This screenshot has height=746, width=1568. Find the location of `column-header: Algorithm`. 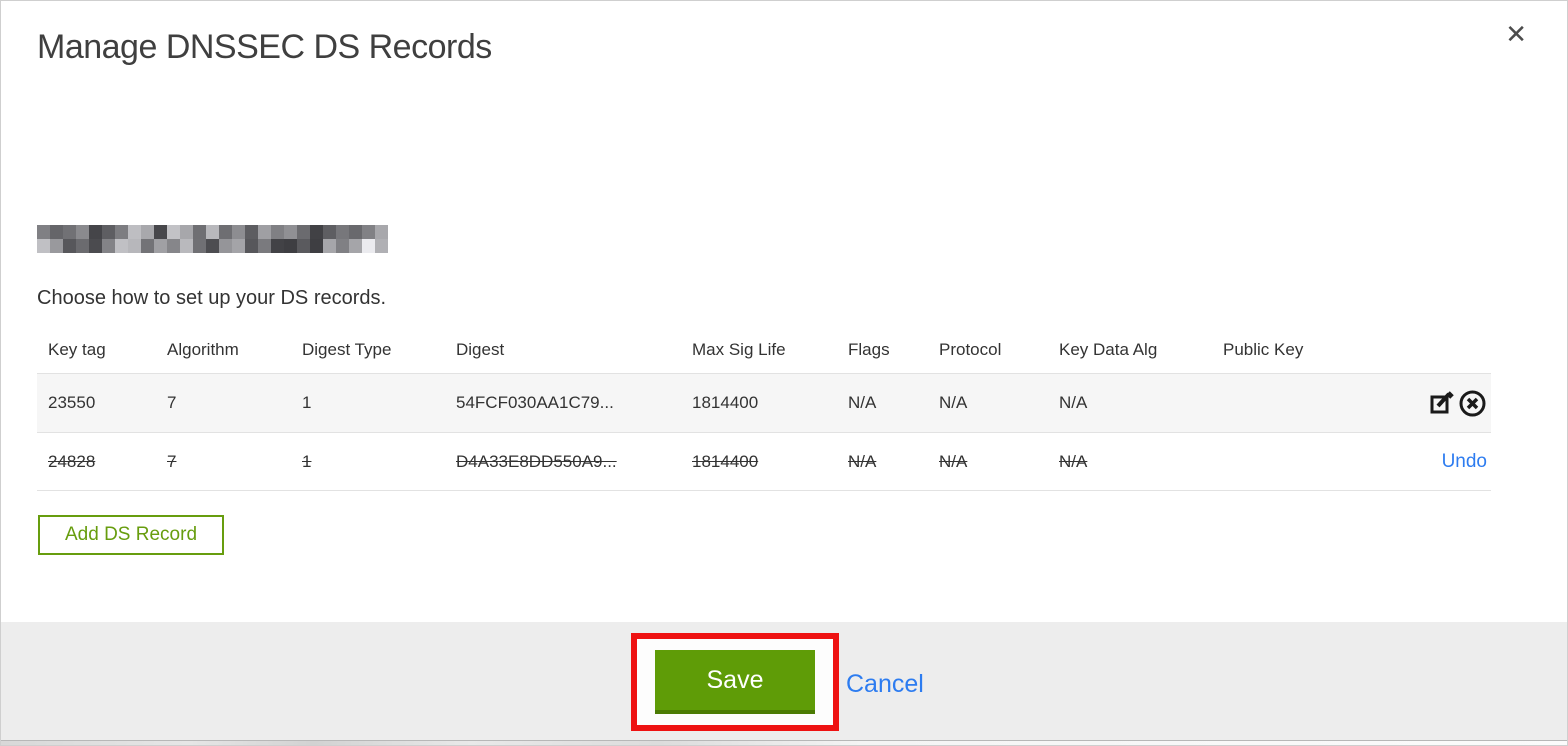

column-header: Algorithm is located at coordinates (203, 349).